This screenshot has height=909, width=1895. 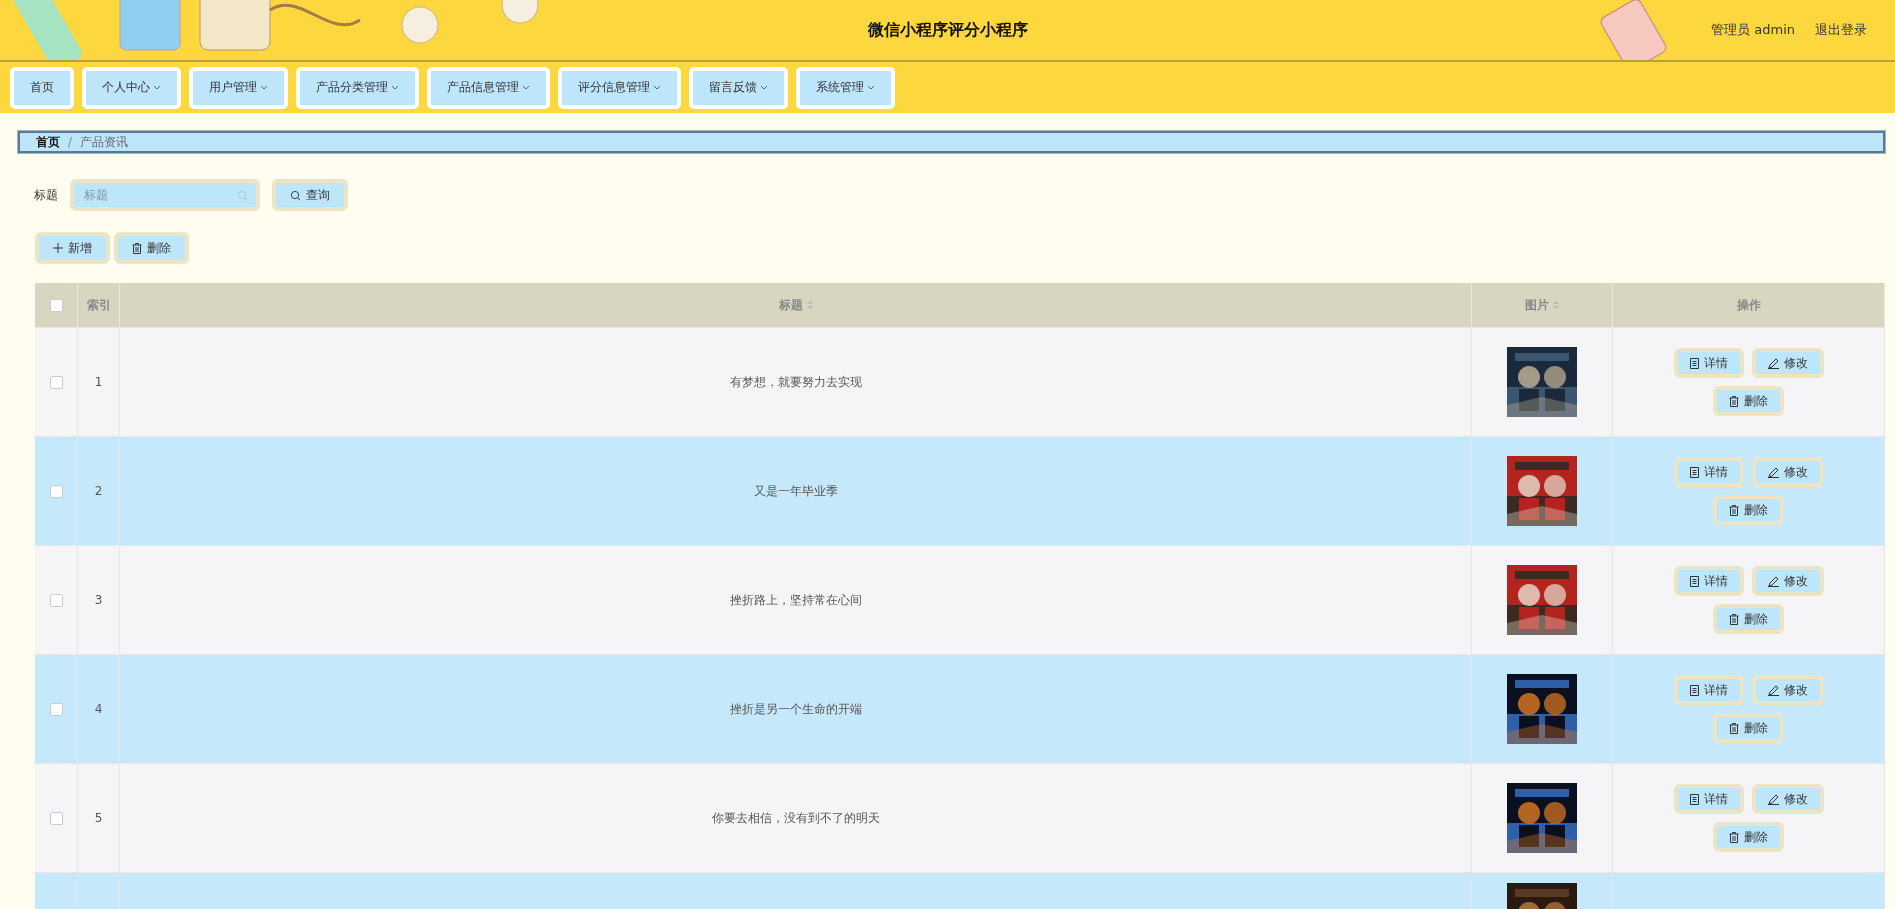 I want to click on nav-item: 首页, so click(x=42, y=87).